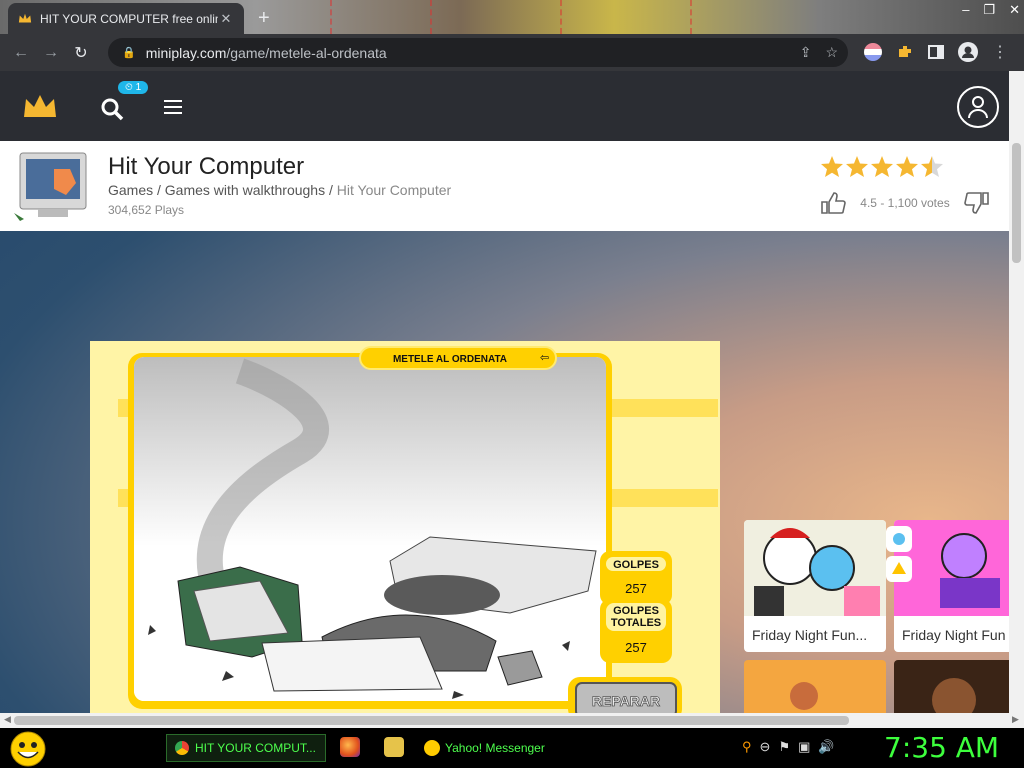 This screenshot has width=1024, height=768. I want to click on clock: 7:35 AM, so click(941, 747).